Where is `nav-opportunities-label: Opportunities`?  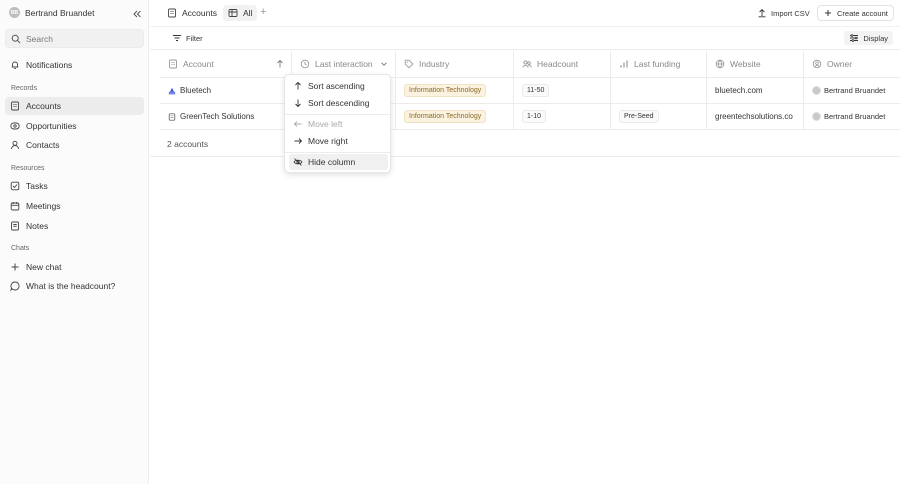
nav-opportunities-label: Opportunities is located at coordinates (51, 126).